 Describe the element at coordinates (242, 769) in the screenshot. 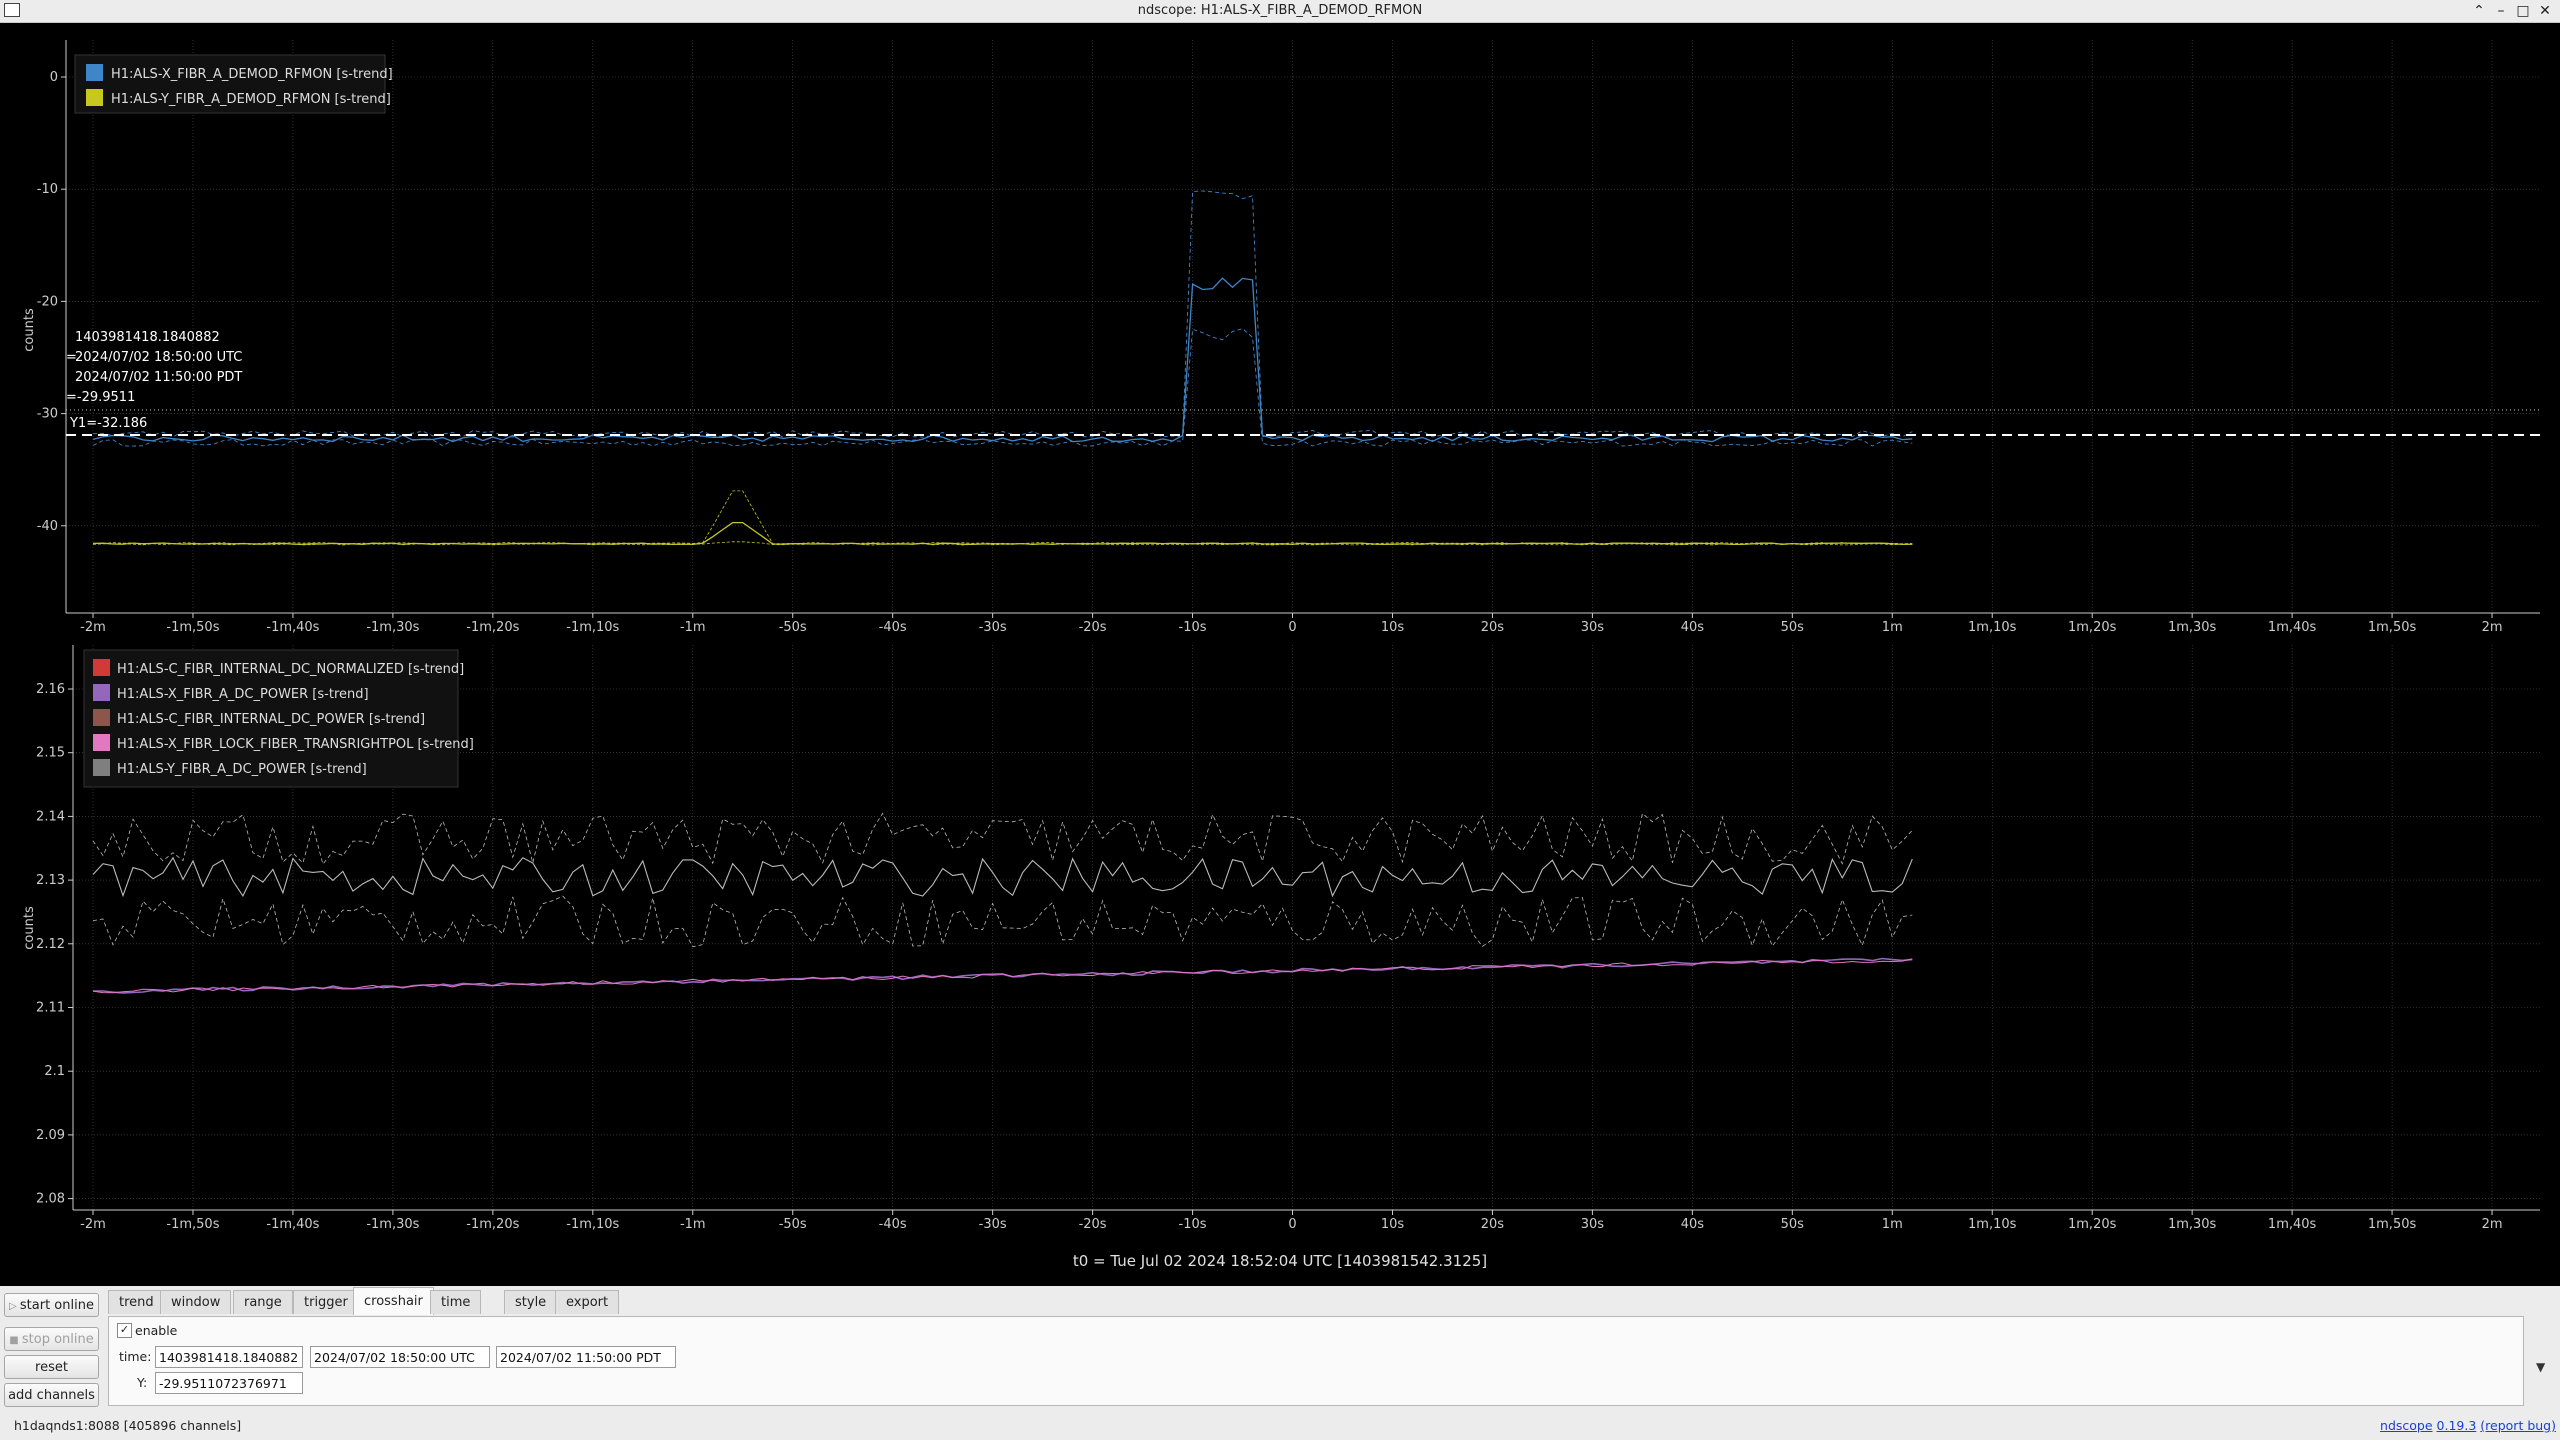

I see `legend-item: H1:ALS-Y_FIBR_A_DC_POWER [s-trend]` at that location.